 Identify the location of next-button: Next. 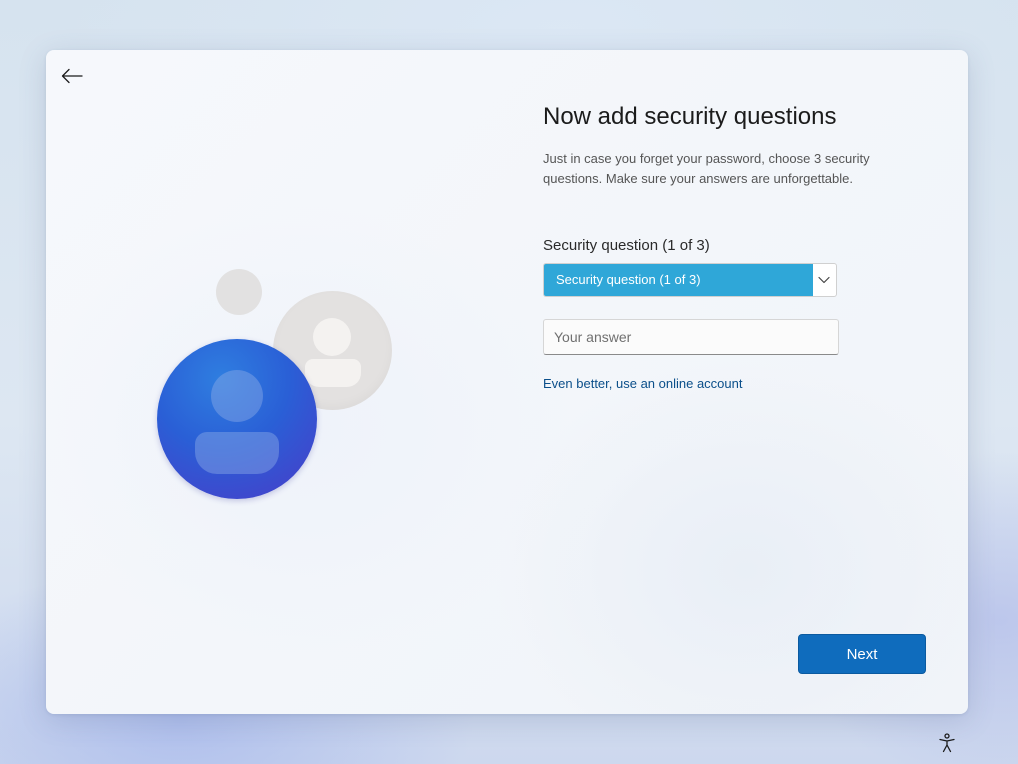
(862, 654).